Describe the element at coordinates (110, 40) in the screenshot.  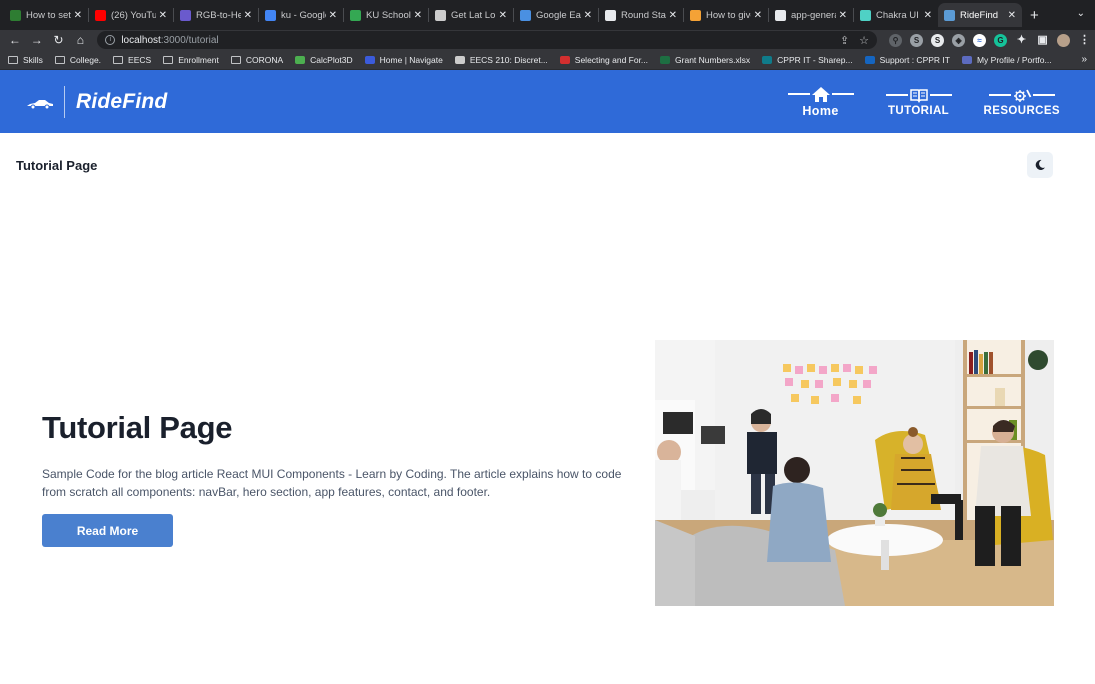
I see `site-info-icon: i` at that location.